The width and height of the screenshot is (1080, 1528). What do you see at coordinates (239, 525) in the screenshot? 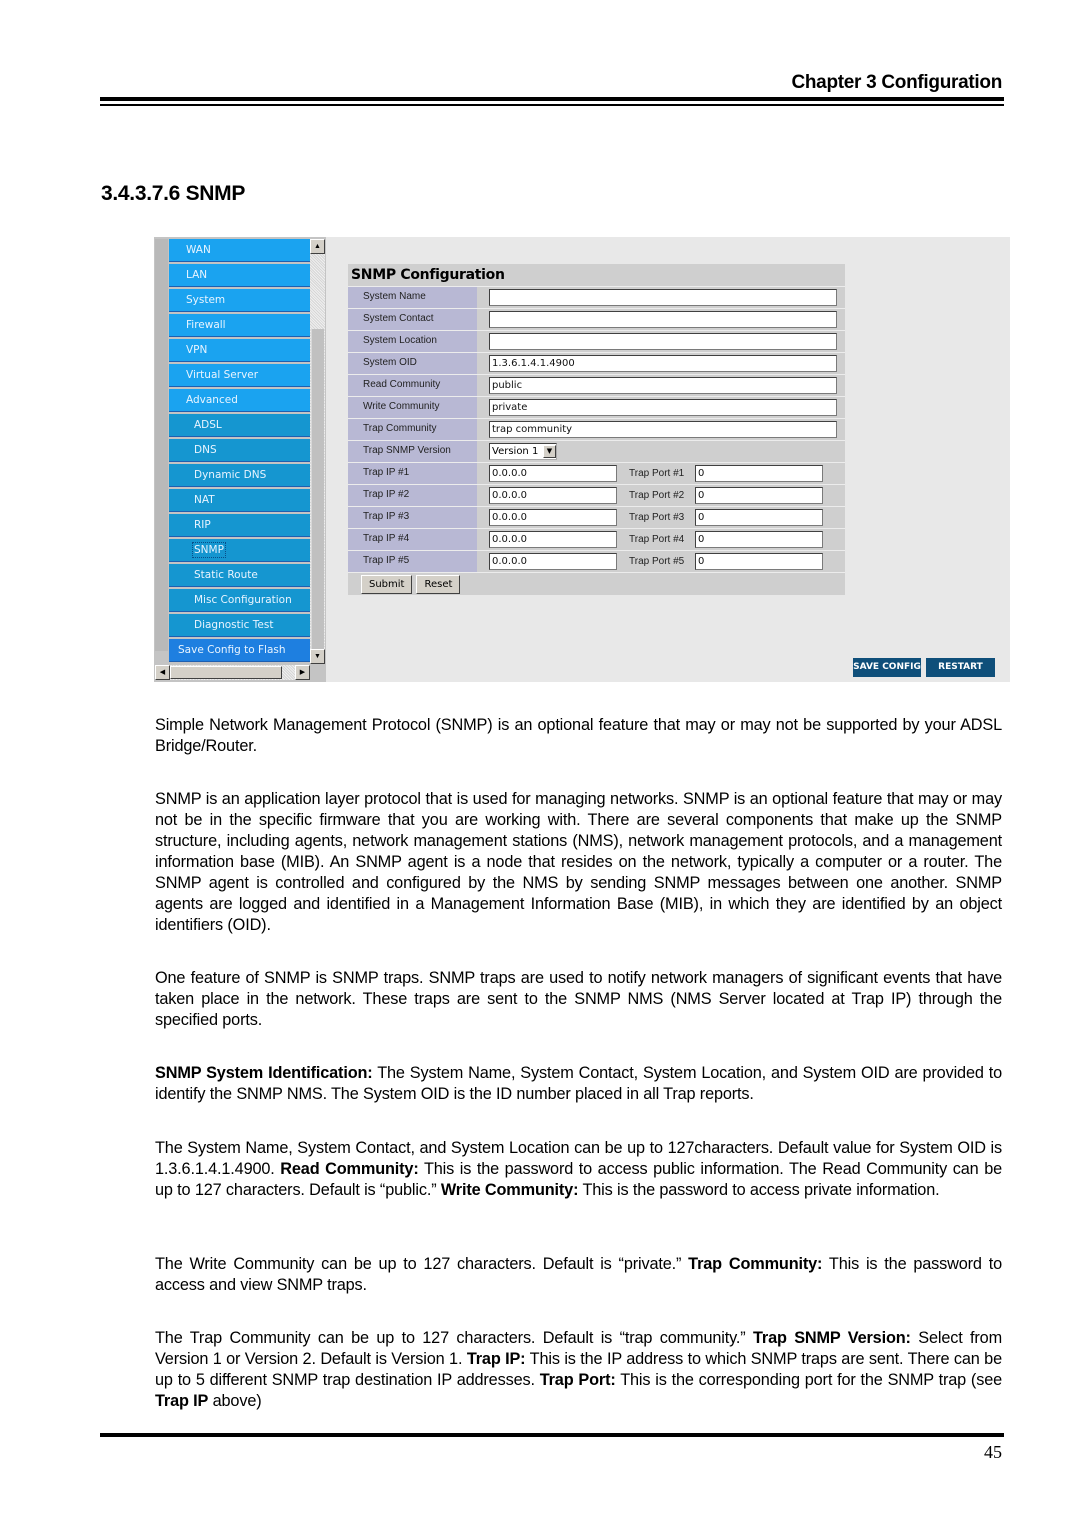
I see `nav-item-rip: RIP` at bounding box center [239, 525].